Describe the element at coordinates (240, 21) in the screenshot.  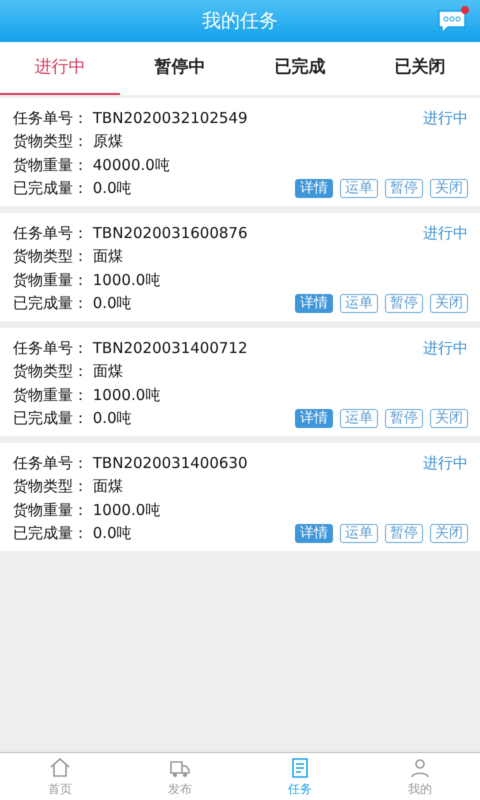
I see `screen-title: 我的任务` at that location.